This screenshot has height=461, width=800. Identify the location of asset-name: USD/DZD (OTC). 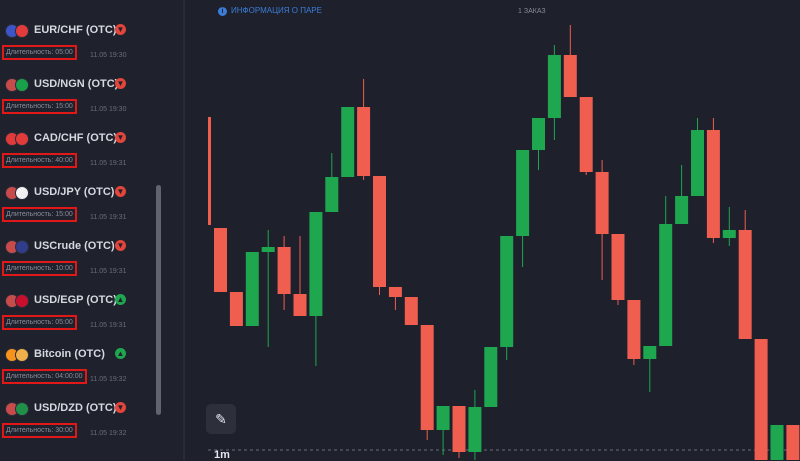
(75, 408).